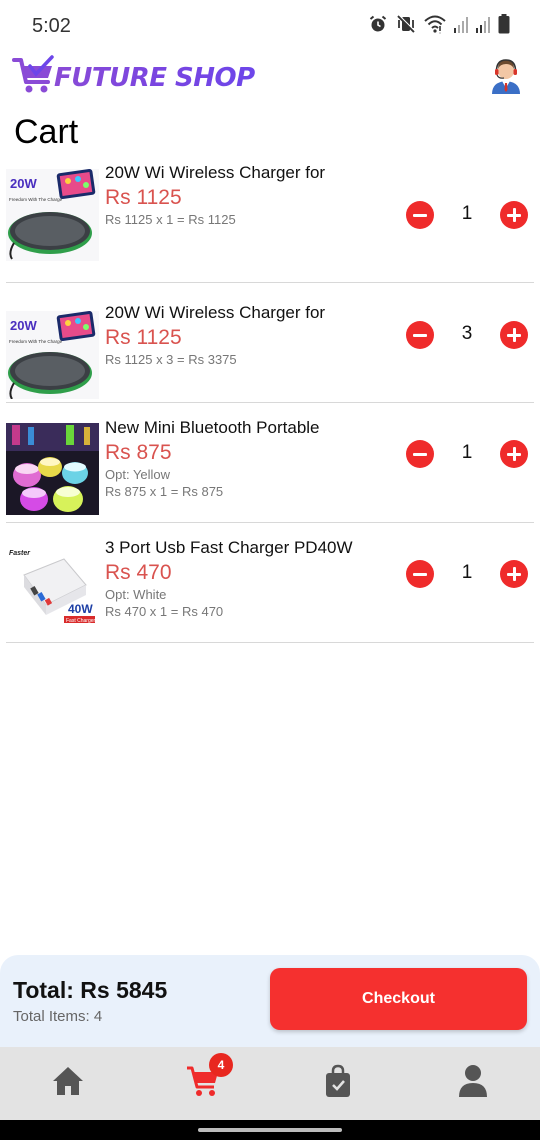  I want to click on app-header: FUTURE SHOP, so click(270, 77).